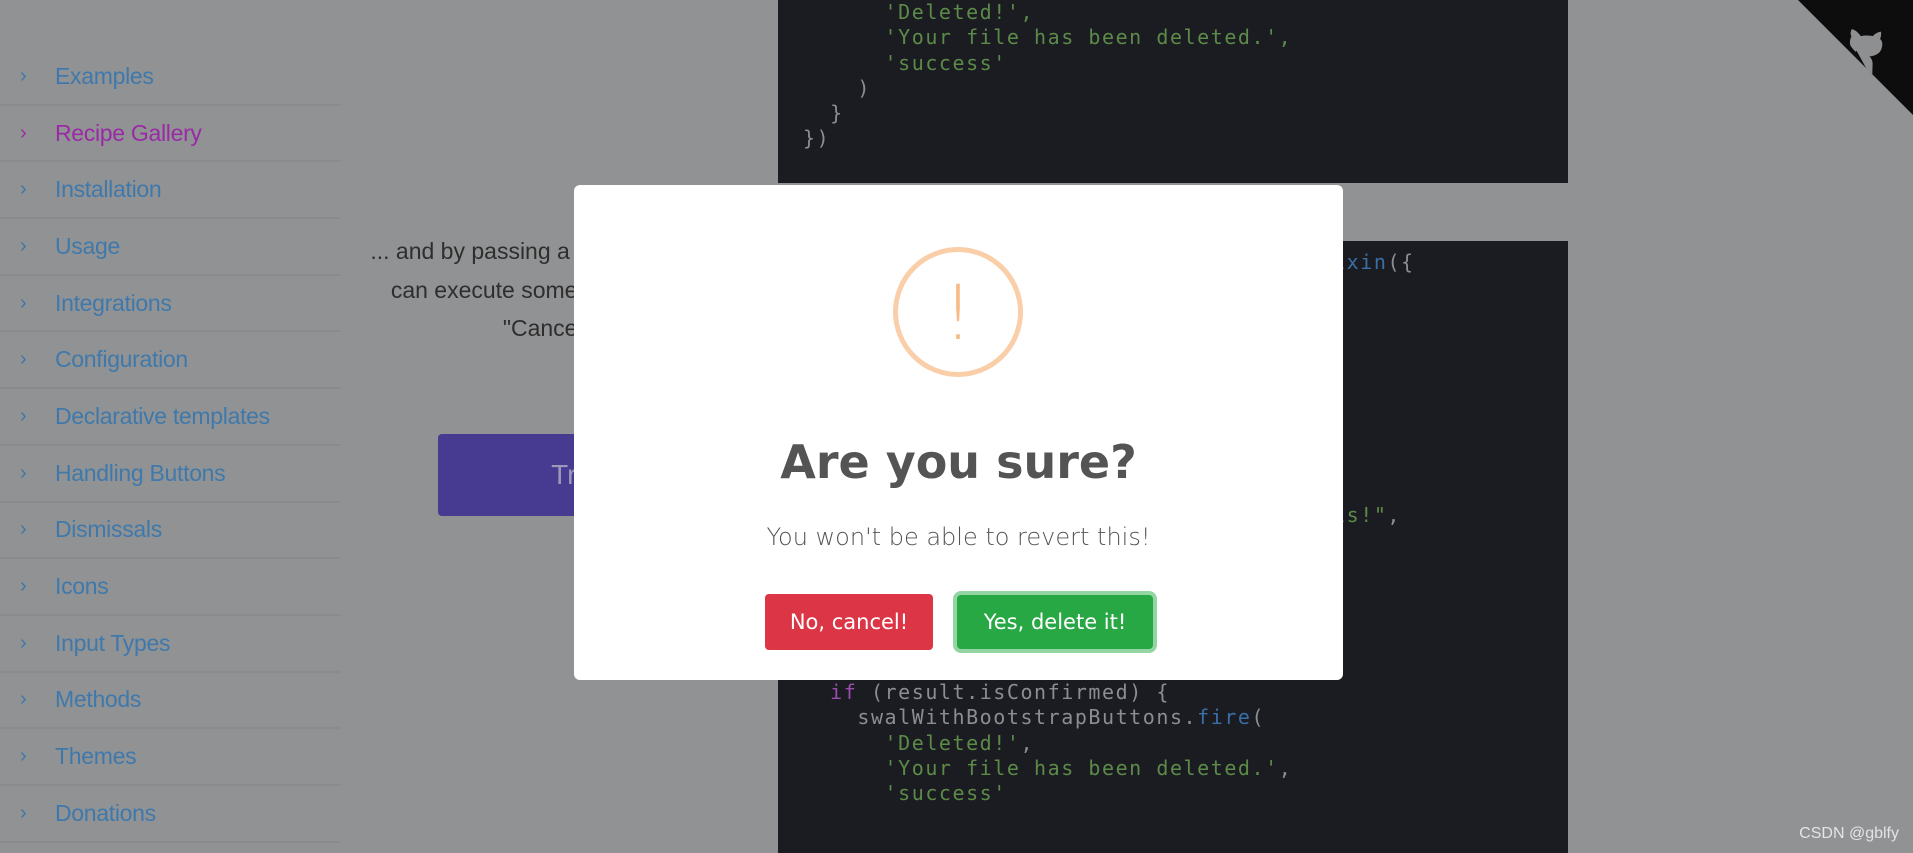  I want to click on sidebar-item-label: Input Types, so click(113, 642).